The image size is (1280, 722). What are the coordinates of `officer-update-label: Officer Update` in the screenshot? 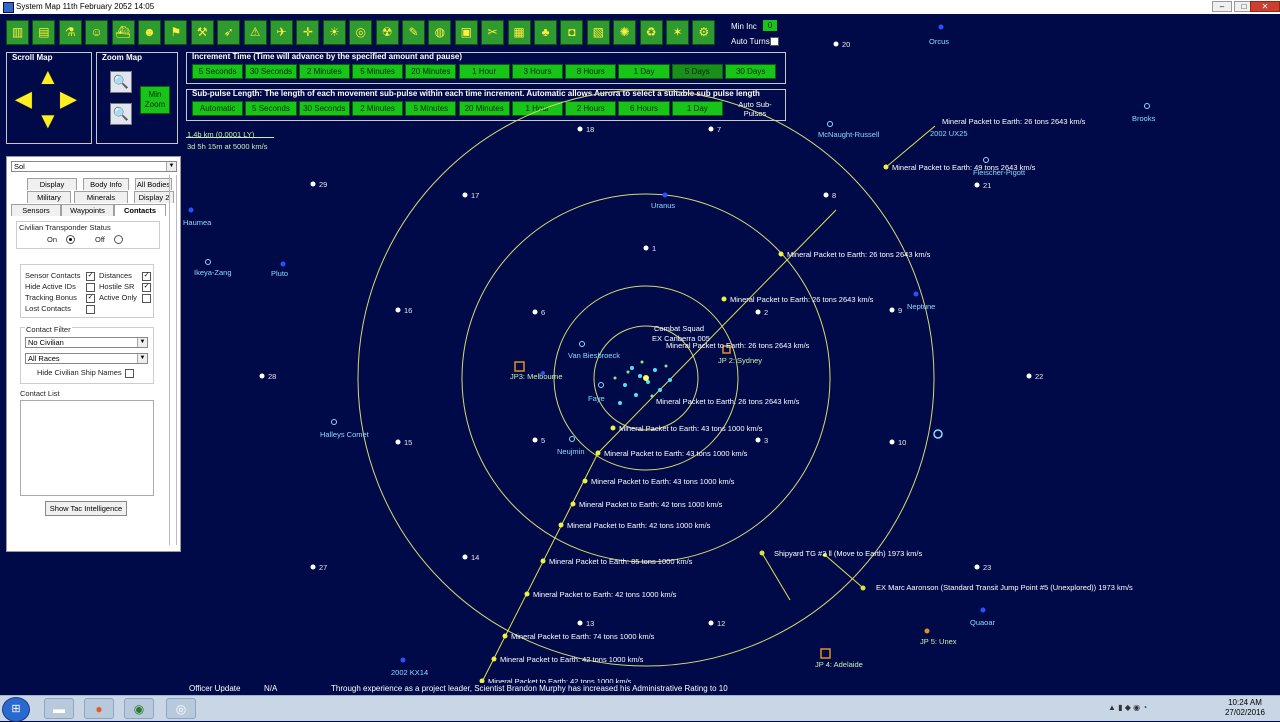 It's located at (215, 688).